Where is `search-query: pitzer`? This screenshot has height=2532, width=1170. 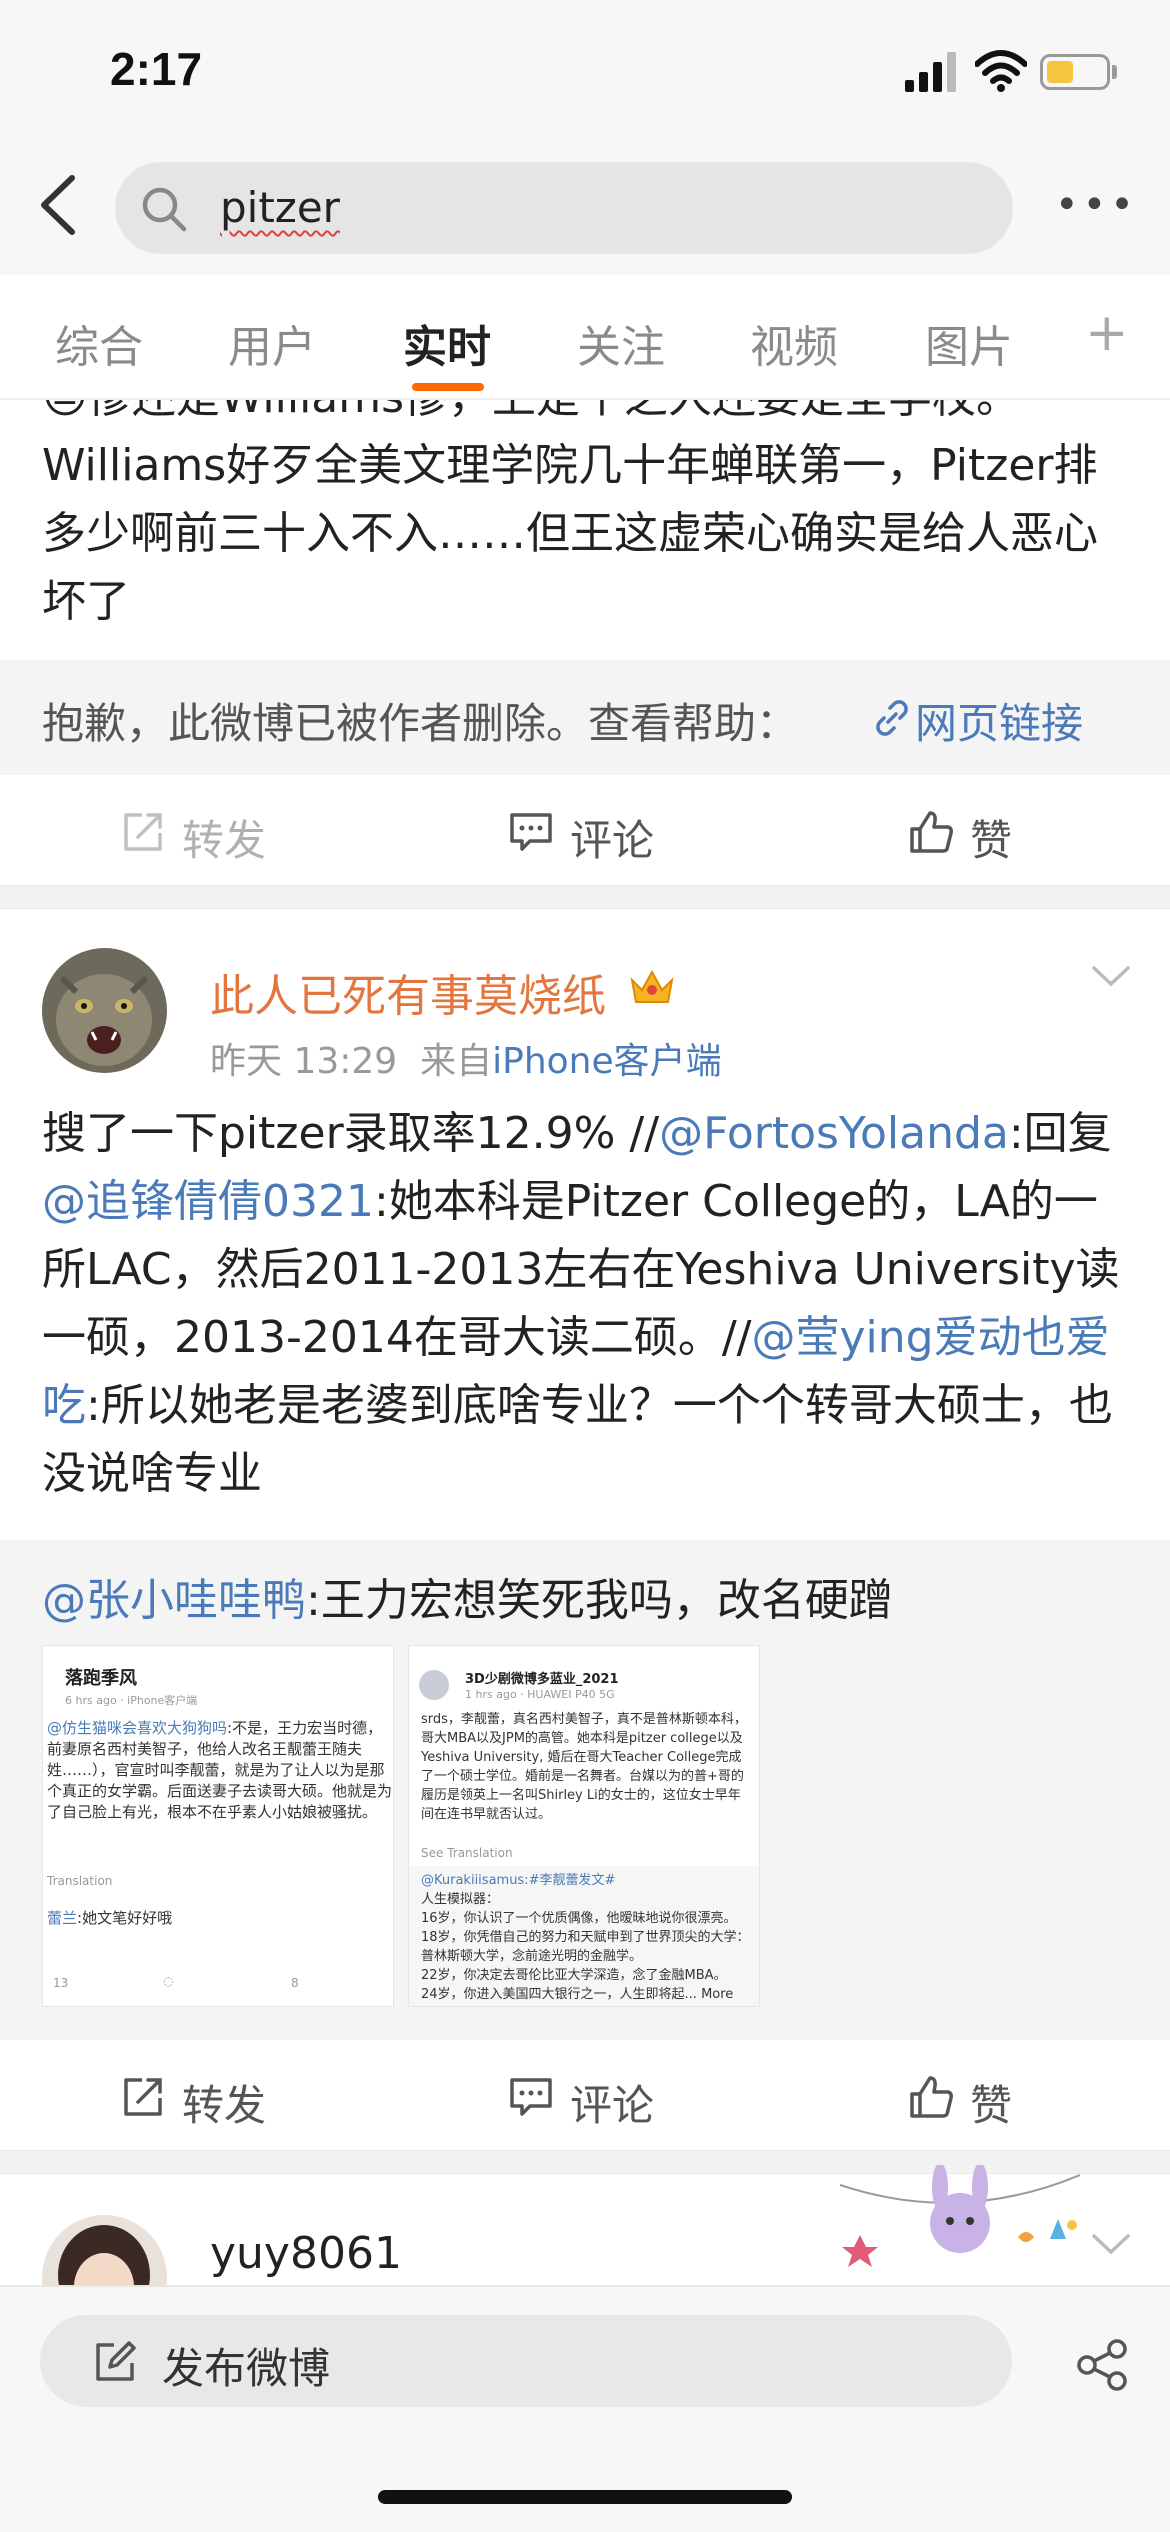 search-query: pitzer is located at coordinates (280, 207).